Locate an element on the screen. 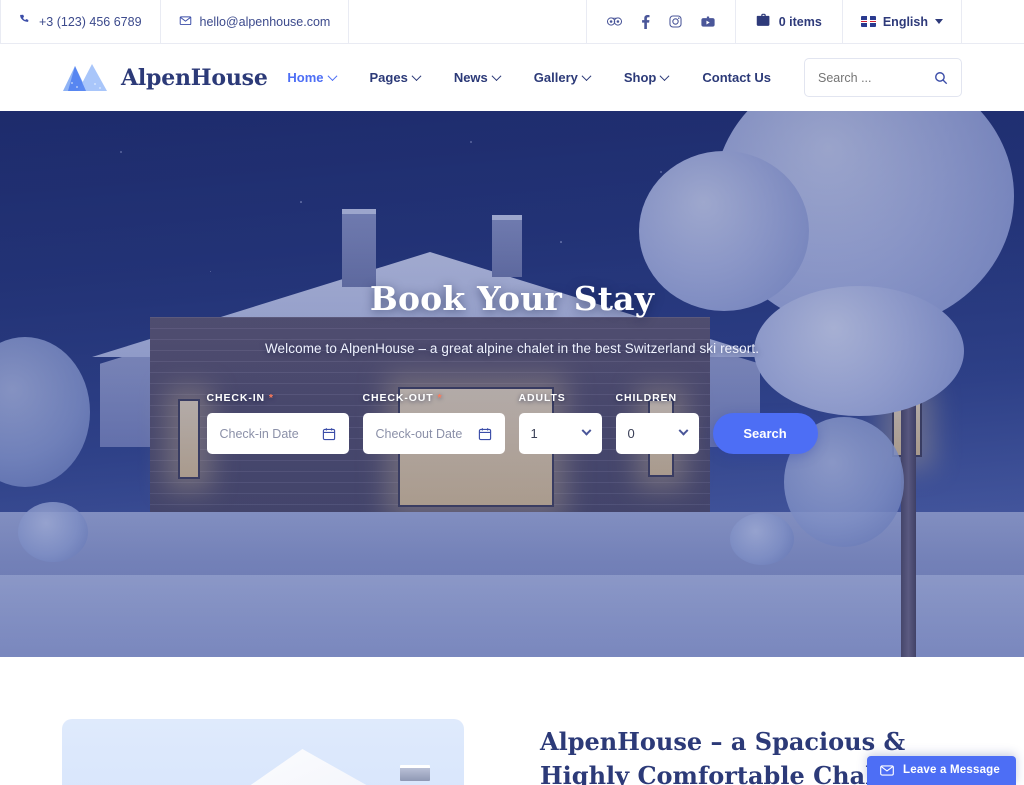 The image size is (1024, 785). header-search is located at coordinates (883, 77).